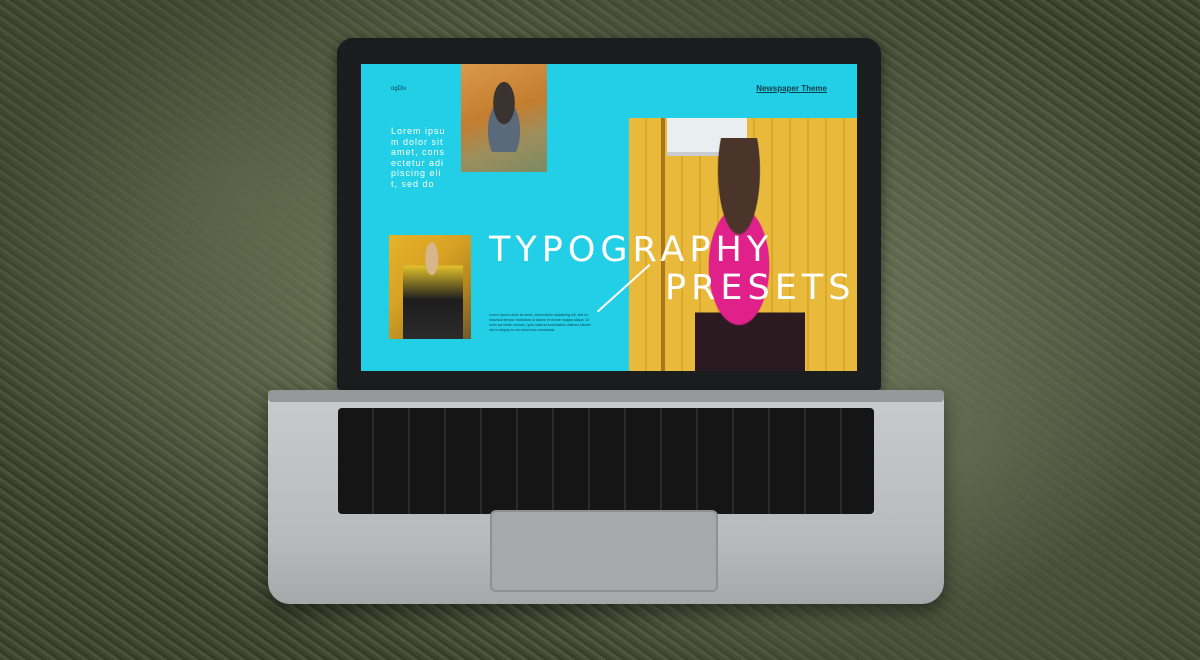 This screenshot has width=1200, height=660. I want to click on theme-link: Newspaper Theme, so click(791, 88).